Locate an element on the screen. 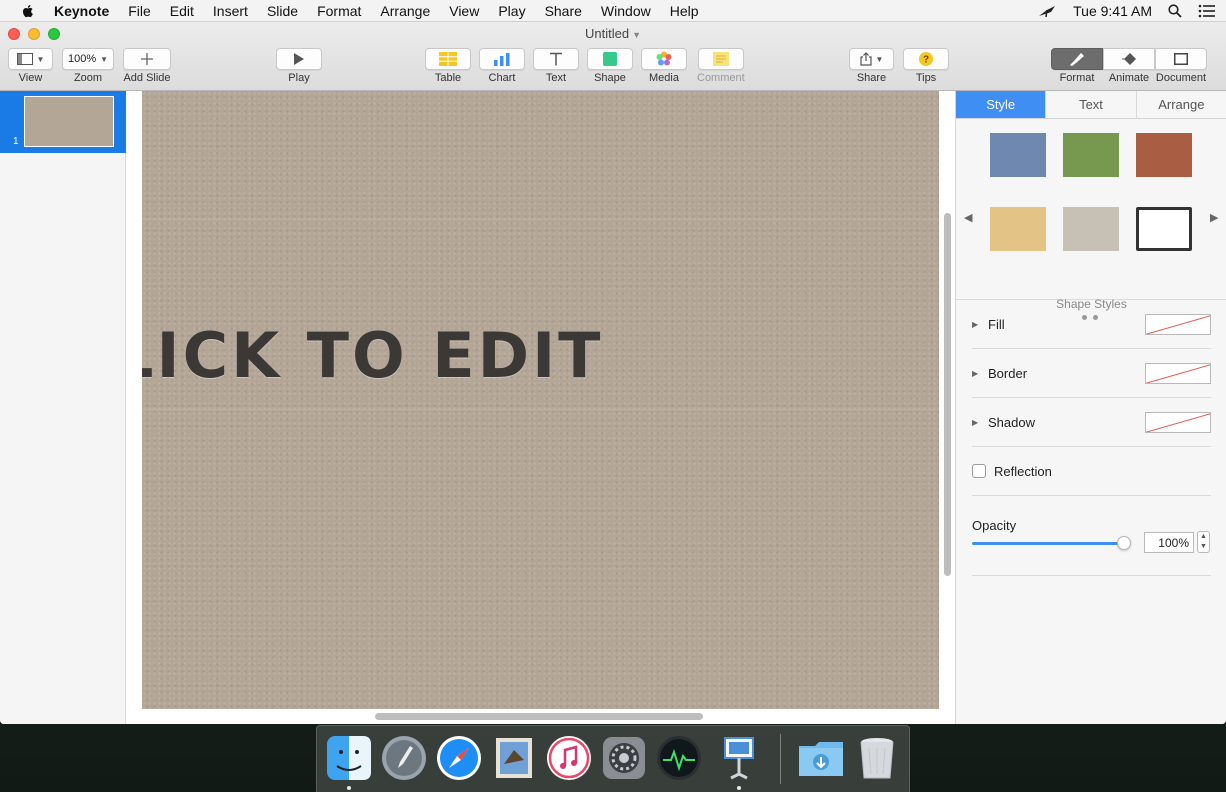 This screenshot has width=1226, height=792. document-title: Untitled is located at coordinates (607, 33).